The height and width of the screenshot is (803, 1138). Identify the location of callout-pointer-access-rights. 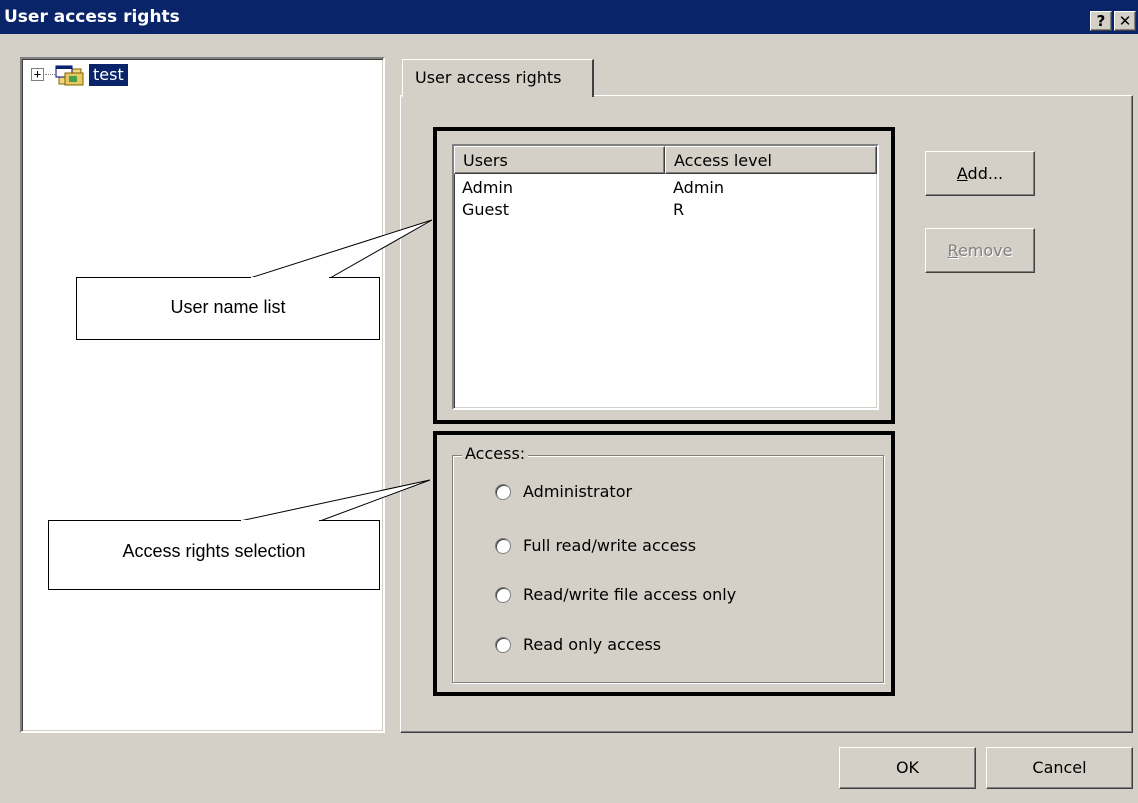
(335, 500).